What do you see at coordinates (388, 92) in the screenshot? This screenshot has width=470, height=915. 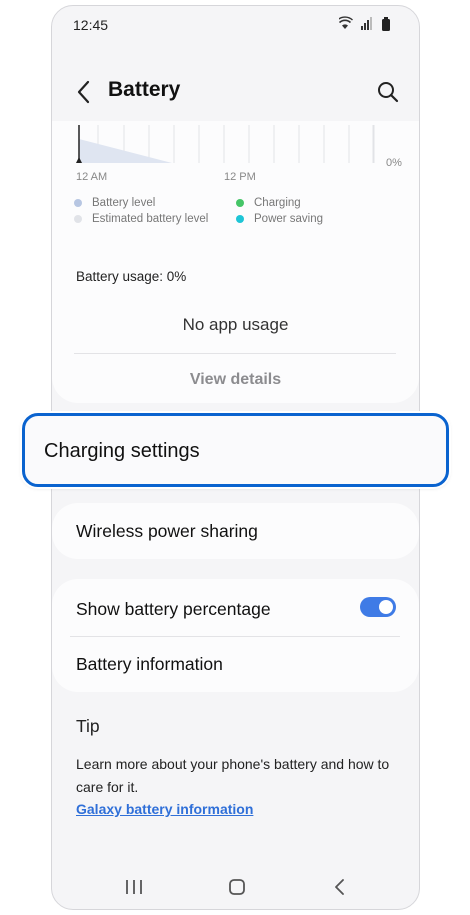 I see `search-icon` at bounding box center [388, 92].